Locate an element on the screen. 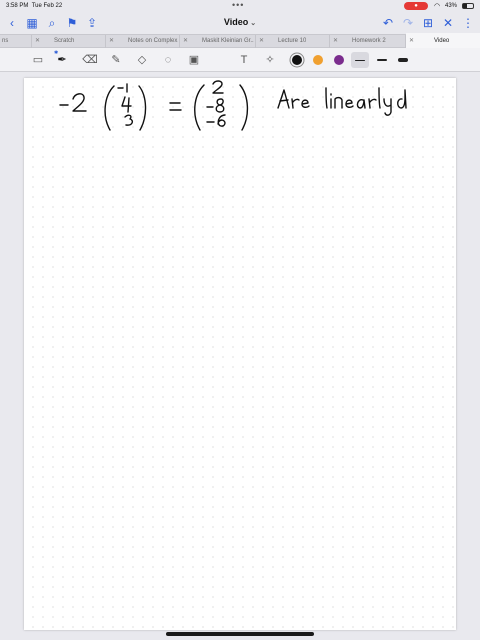  tab-item-active: ✕ Video is located at coordinates (443, 41).